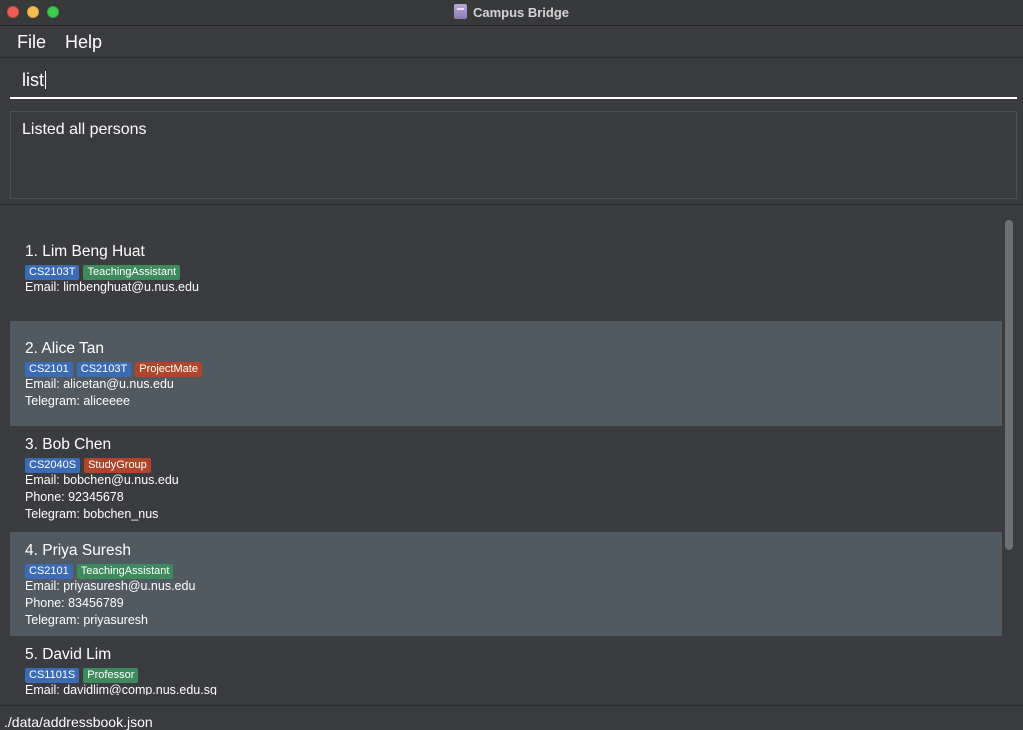 The width and height of the screenshot is (1023, 730). Describe the element at coordinates (52, 675) in the screenshot. I see `tag-badge: CS1101S` at that location.